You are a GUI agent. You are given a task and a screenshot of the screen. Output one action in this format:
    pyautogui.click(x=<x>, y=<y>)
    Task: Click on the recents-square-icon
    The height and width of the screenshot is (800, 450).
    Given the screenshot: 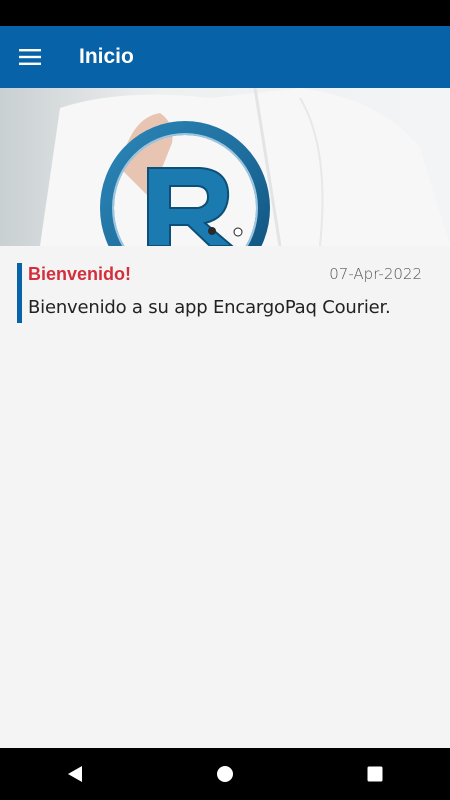 What is the action you would take?
    pyautogui.click(x=375, y=774)
    